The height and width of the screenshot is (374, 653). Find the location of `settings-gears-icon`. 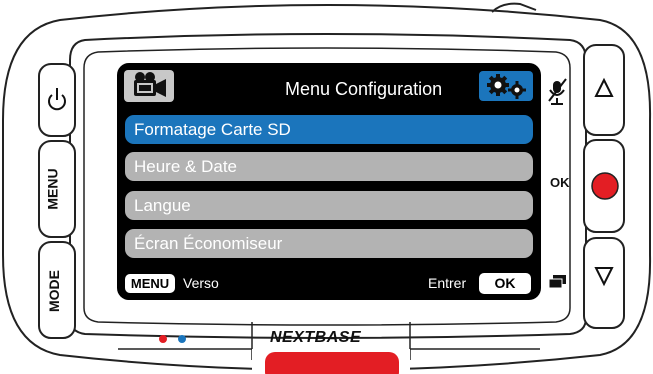

settings-gears-icon is located at coordinates (506, 86).